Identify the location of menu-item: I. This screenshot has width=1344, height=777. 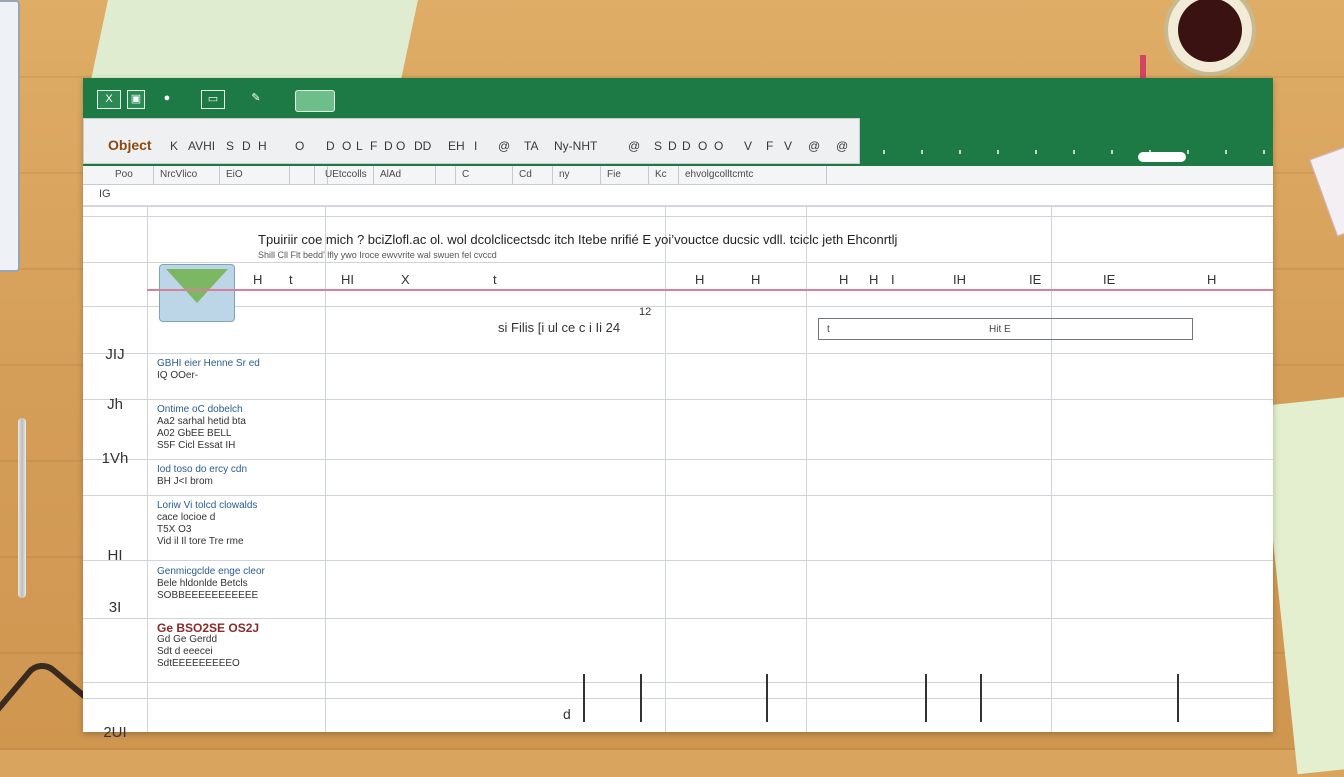
(475, 146).